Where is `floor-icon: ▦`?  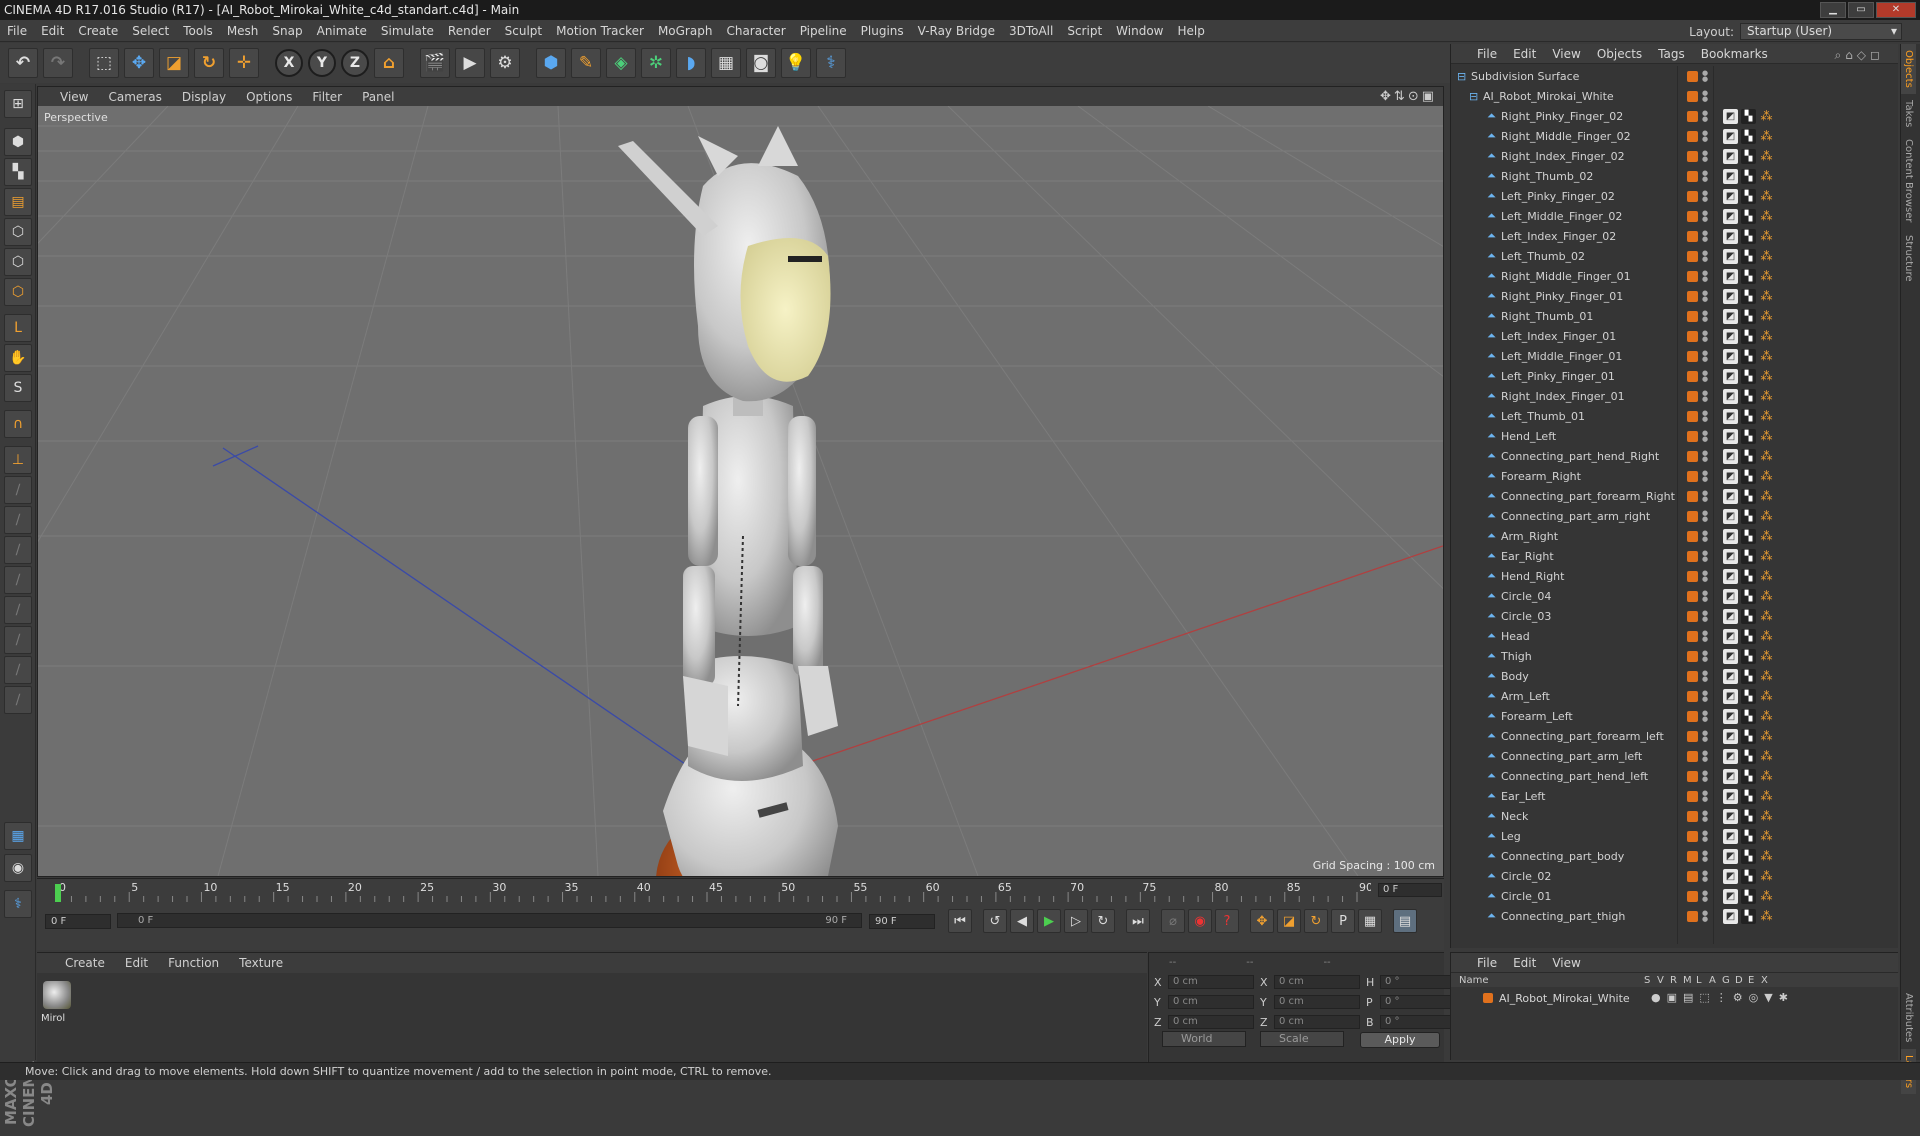 floor-icon: ▦ is located at coordinates (726, 63).